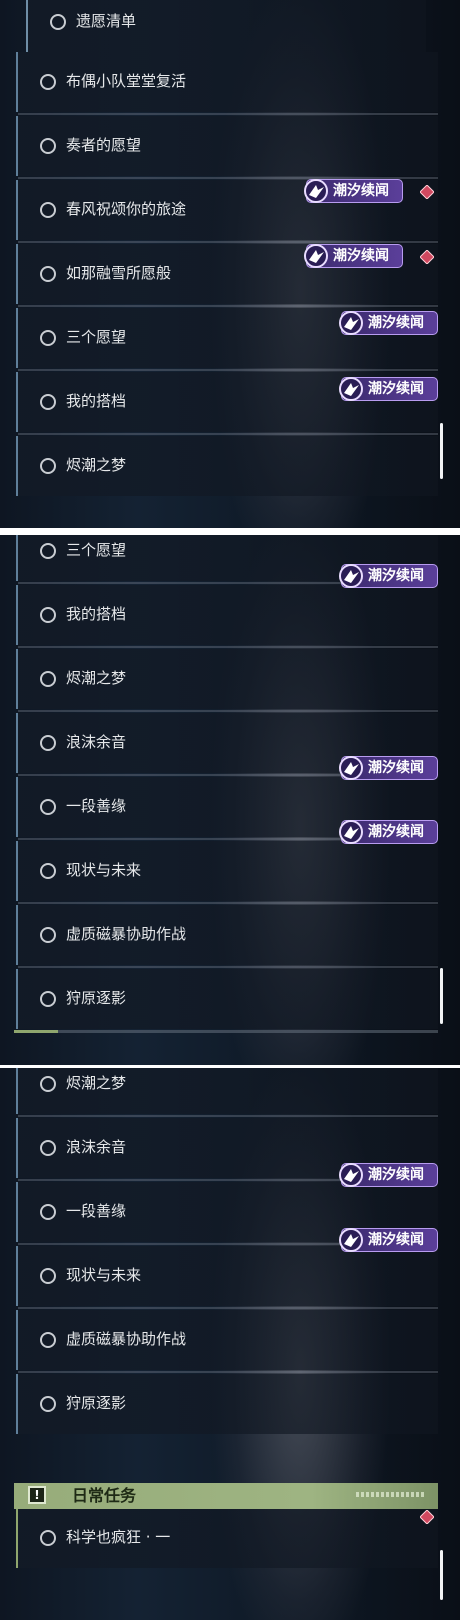 The height and width of the screenshot is (1620, 460). I want to click on header-fine-print-decoration, so click(391, 1494).